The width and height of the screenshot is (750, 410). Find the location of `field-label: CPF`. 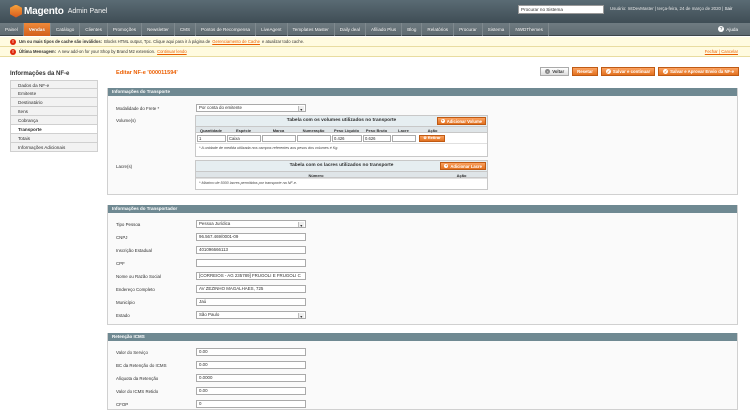

field-label: CPF is located at coordinates (120, 263).